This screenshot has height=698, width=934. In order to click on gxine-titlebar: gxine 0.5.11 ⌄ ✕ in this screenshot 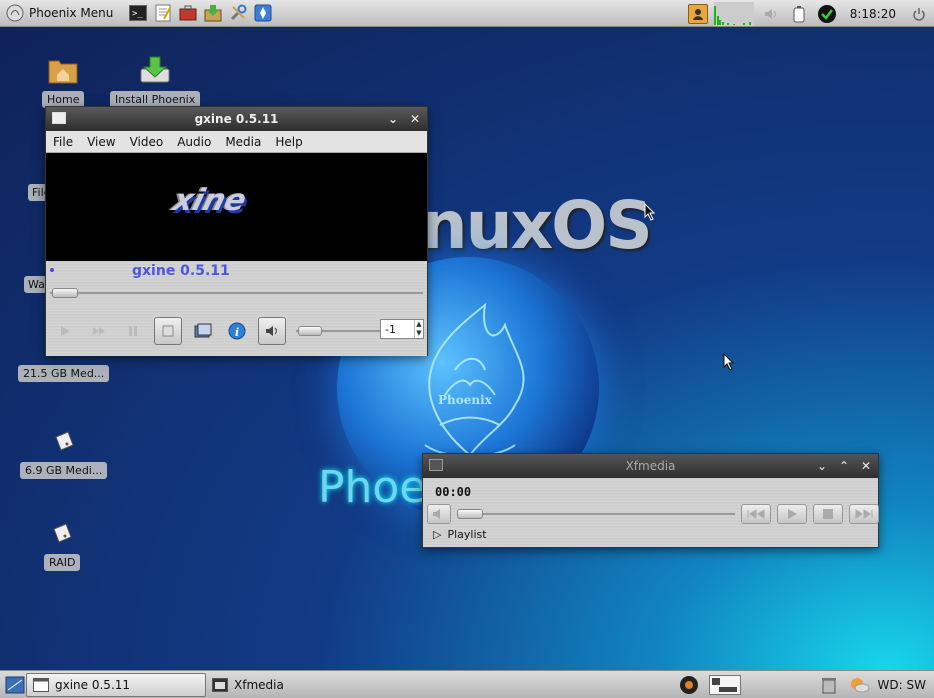, I will do `click(236, 119)`.